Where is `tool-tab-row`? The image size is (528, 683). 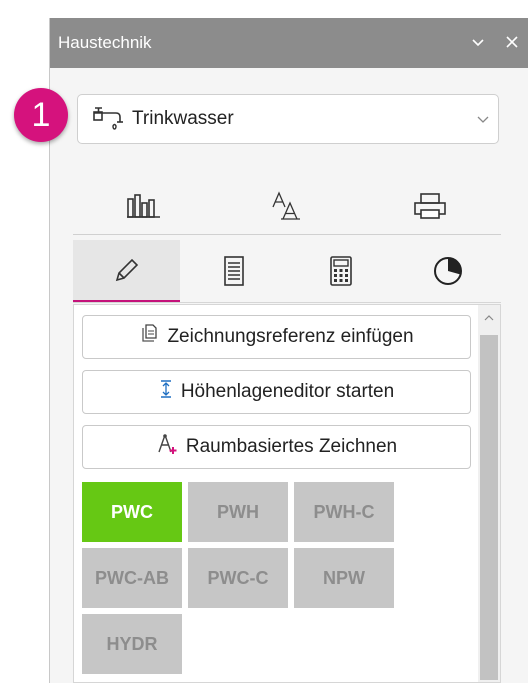
tool-tab-row is located at coordinates (287, 206).